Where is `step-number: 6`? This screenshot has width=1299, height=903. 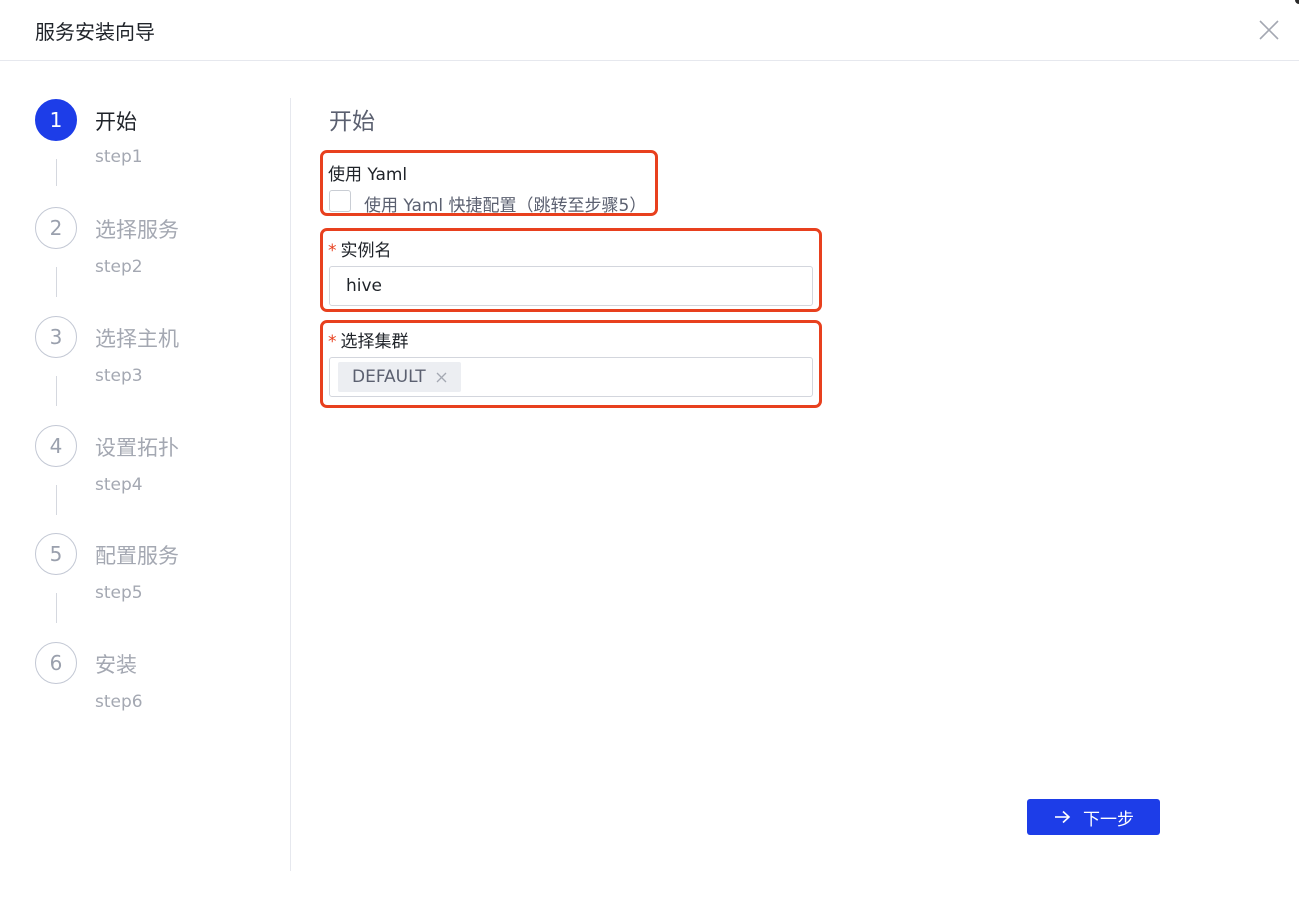
step-number: 6 is located at coordinates (56, 663).